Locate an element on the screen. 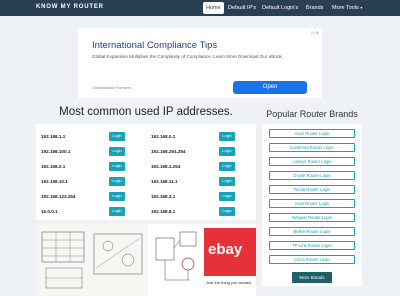 The image size is (400, 296). ip-address: 192.168.11.1 is located at coordinates (164, 181).